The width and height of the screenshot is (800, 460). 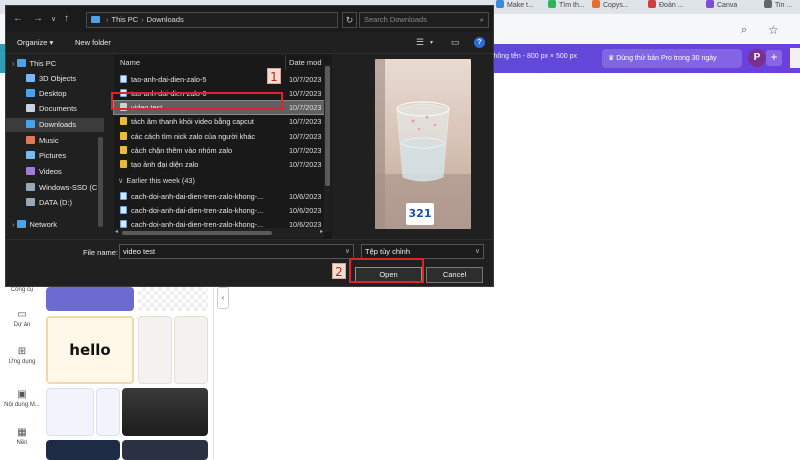 I want to click on collapse-chevron-icon: ∨, so click(x=120, y=180).